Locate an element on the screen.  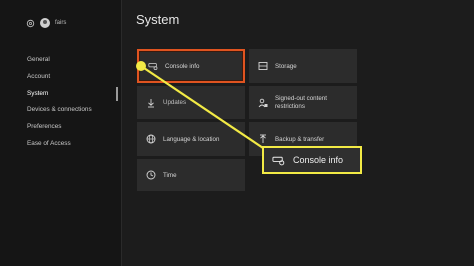
callout-box: Console info is located at coordinates (312, 160).